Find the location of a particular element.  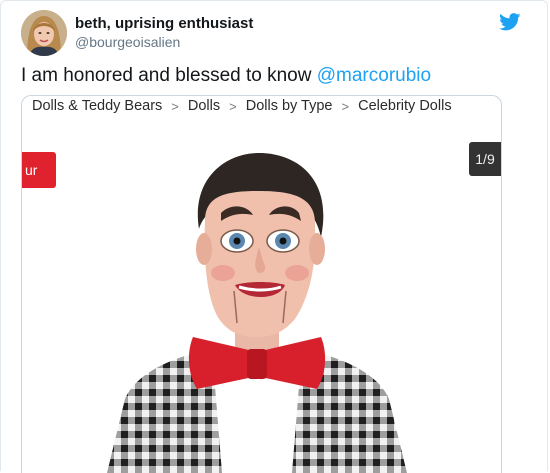

twitter-bird-icon is located at coordinates (510, 22).